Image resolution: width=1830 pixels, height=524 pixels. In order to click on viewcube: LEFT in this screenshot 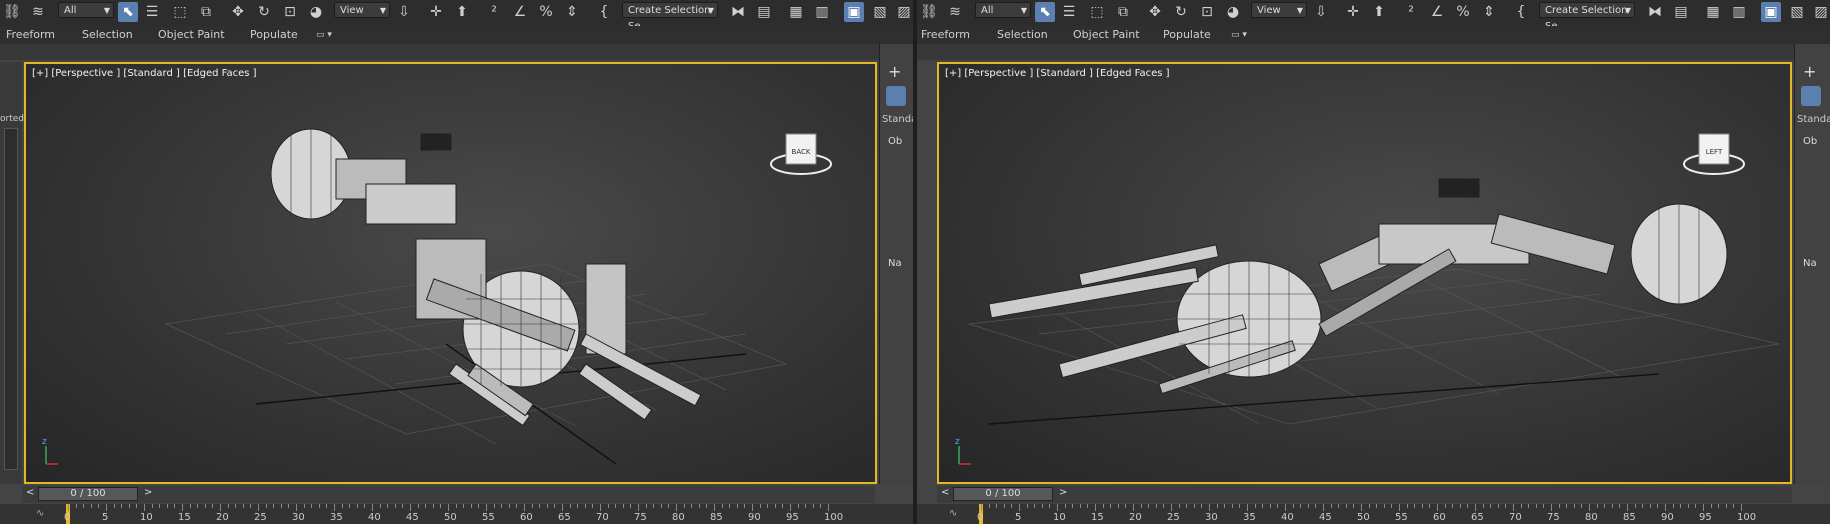, I will do `click(1714, 154)`.